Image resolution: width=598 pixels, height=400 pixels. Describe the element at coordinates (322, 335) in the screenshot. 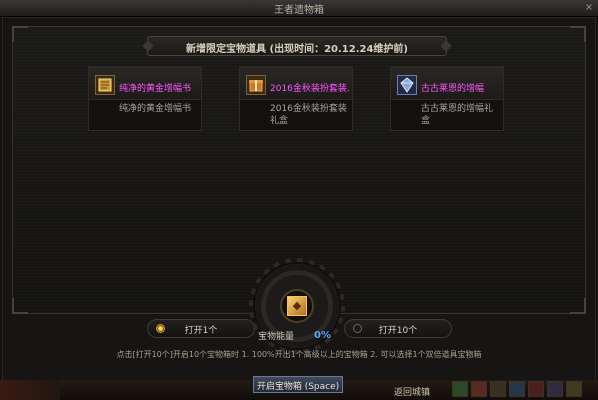

I see `energy-percent: 0%` at that location.